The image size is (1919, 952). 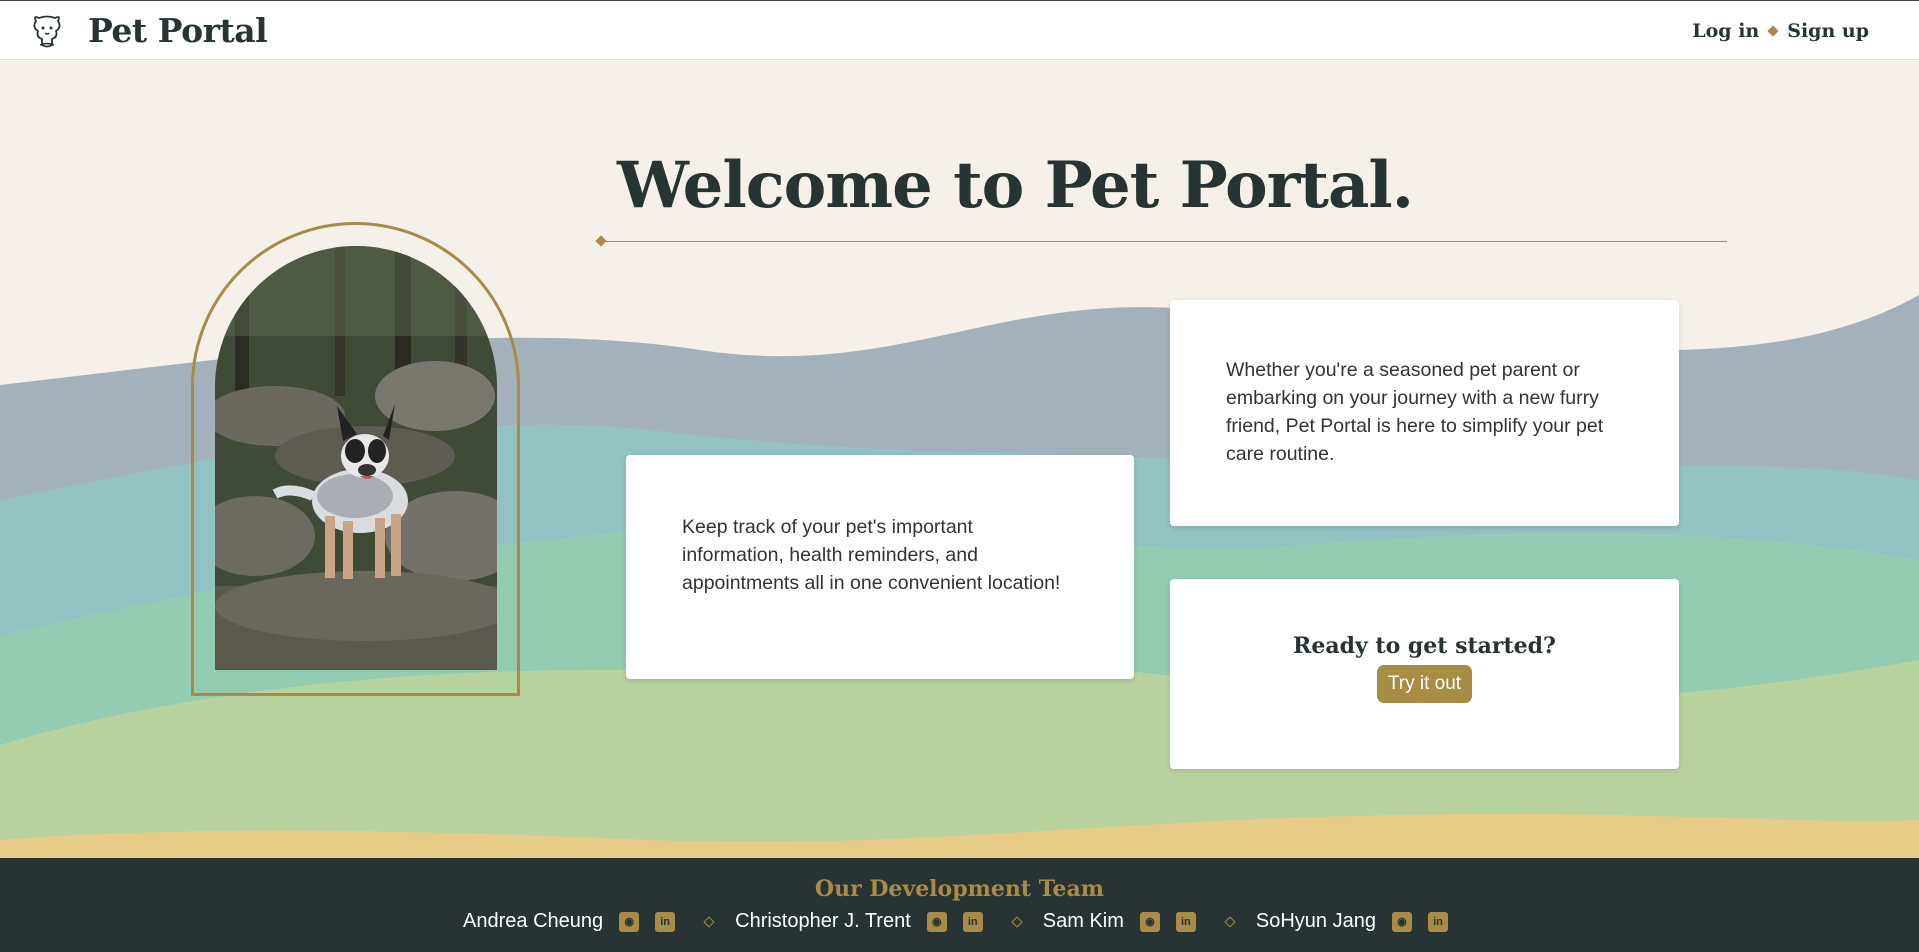 I want to click on auth-links: Log in Sign up, so click(x=1780, y=31).